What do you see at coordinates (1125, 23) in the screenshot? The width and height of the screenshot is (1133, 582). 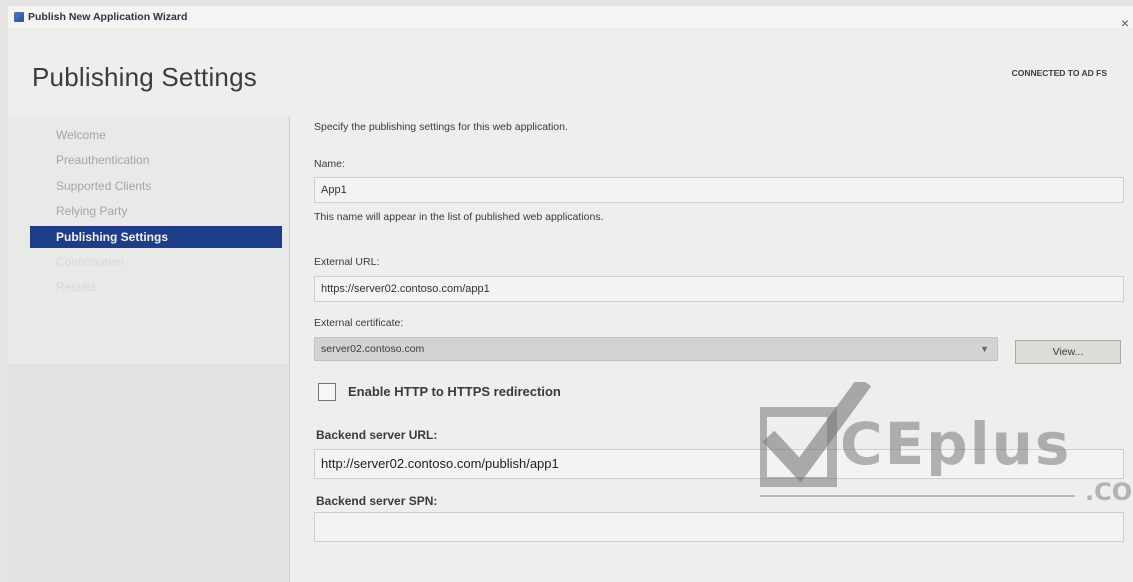 I see `close-icon: ×` at bounding box center [1125, 23].